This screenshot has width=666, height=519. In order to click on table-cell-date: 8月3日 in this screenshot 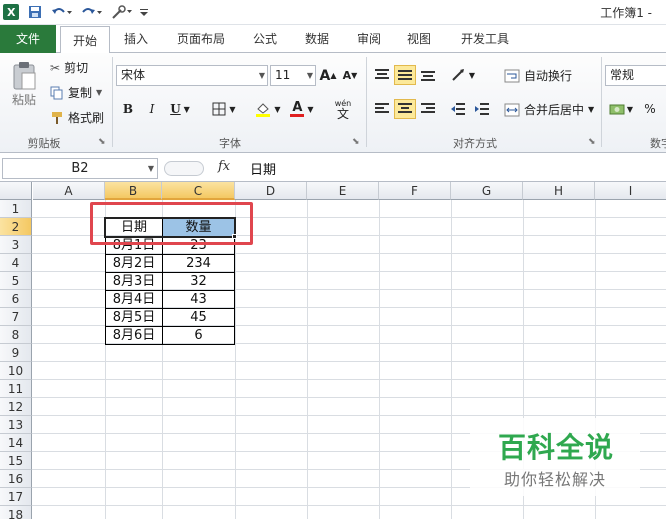, I will do `click(134, 281)`.